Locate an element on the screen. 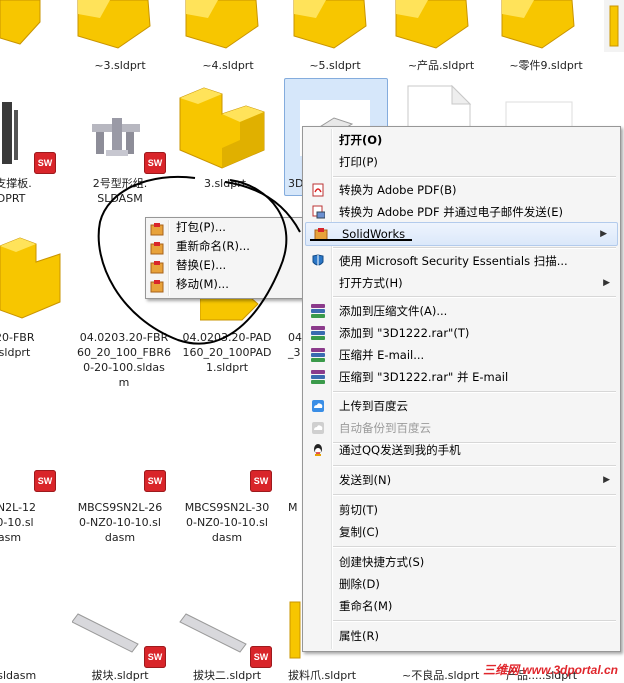 This screenshot has width=624, height=683. watermark: 三维网 www.3dportal.cn is located at coordinates (550, 670).